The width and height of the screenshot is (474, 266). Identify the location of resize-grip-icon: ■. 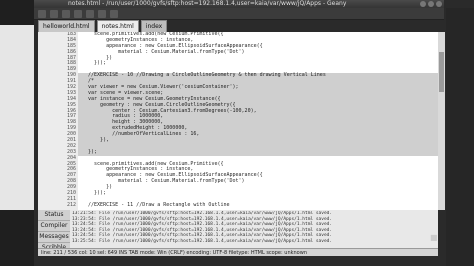
(434, 238).